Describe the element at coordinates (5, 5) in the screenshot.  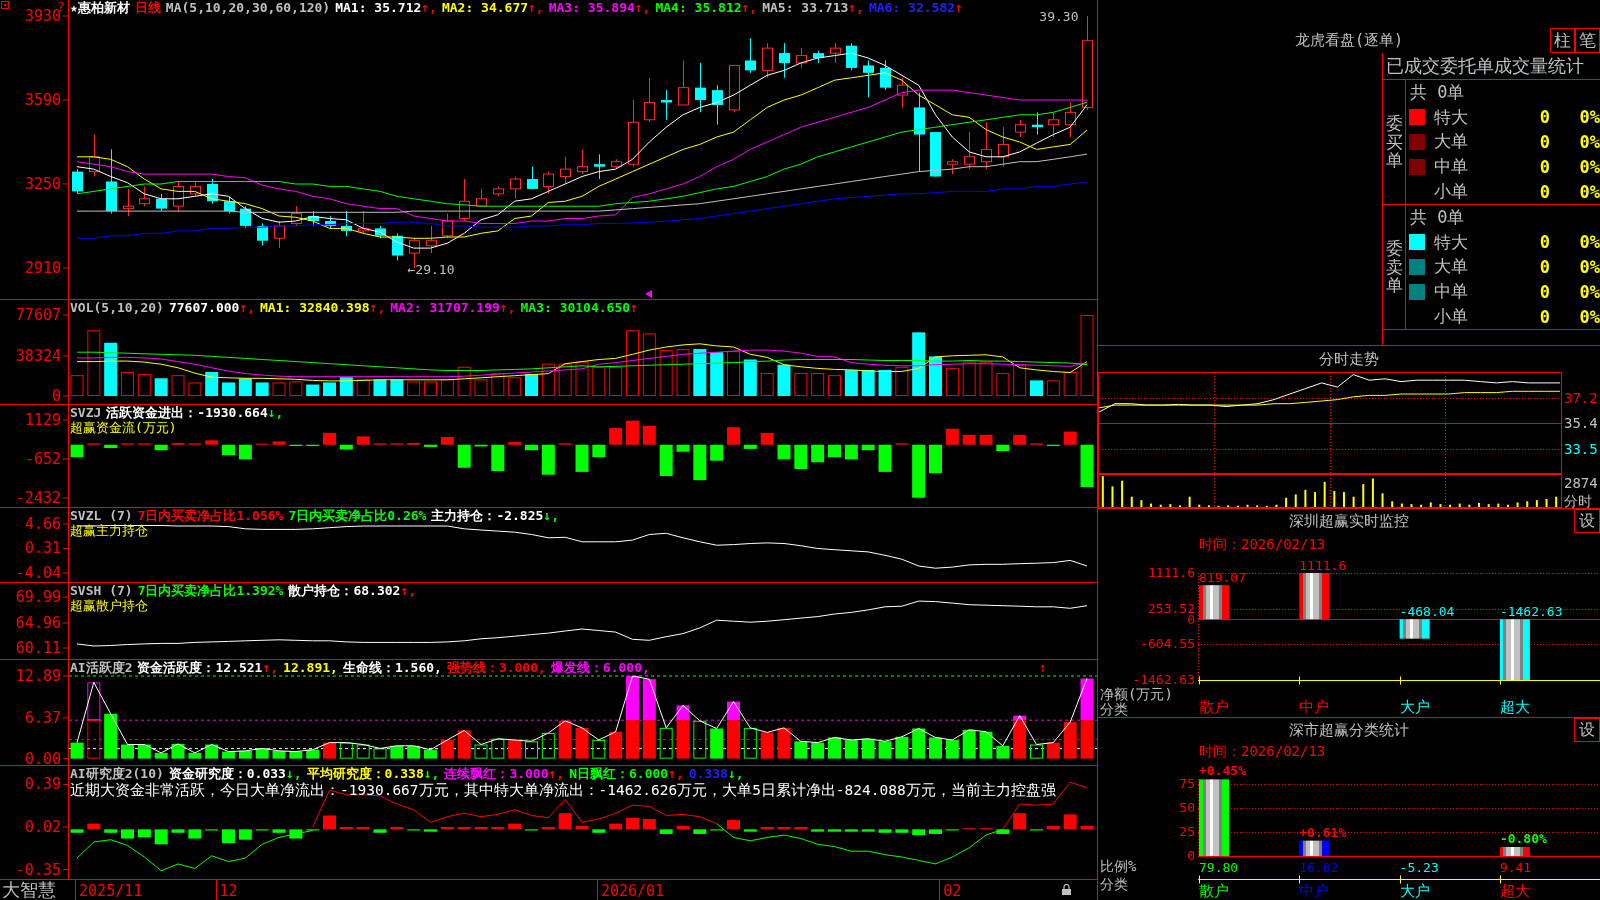
I see `square-icon` at that location.